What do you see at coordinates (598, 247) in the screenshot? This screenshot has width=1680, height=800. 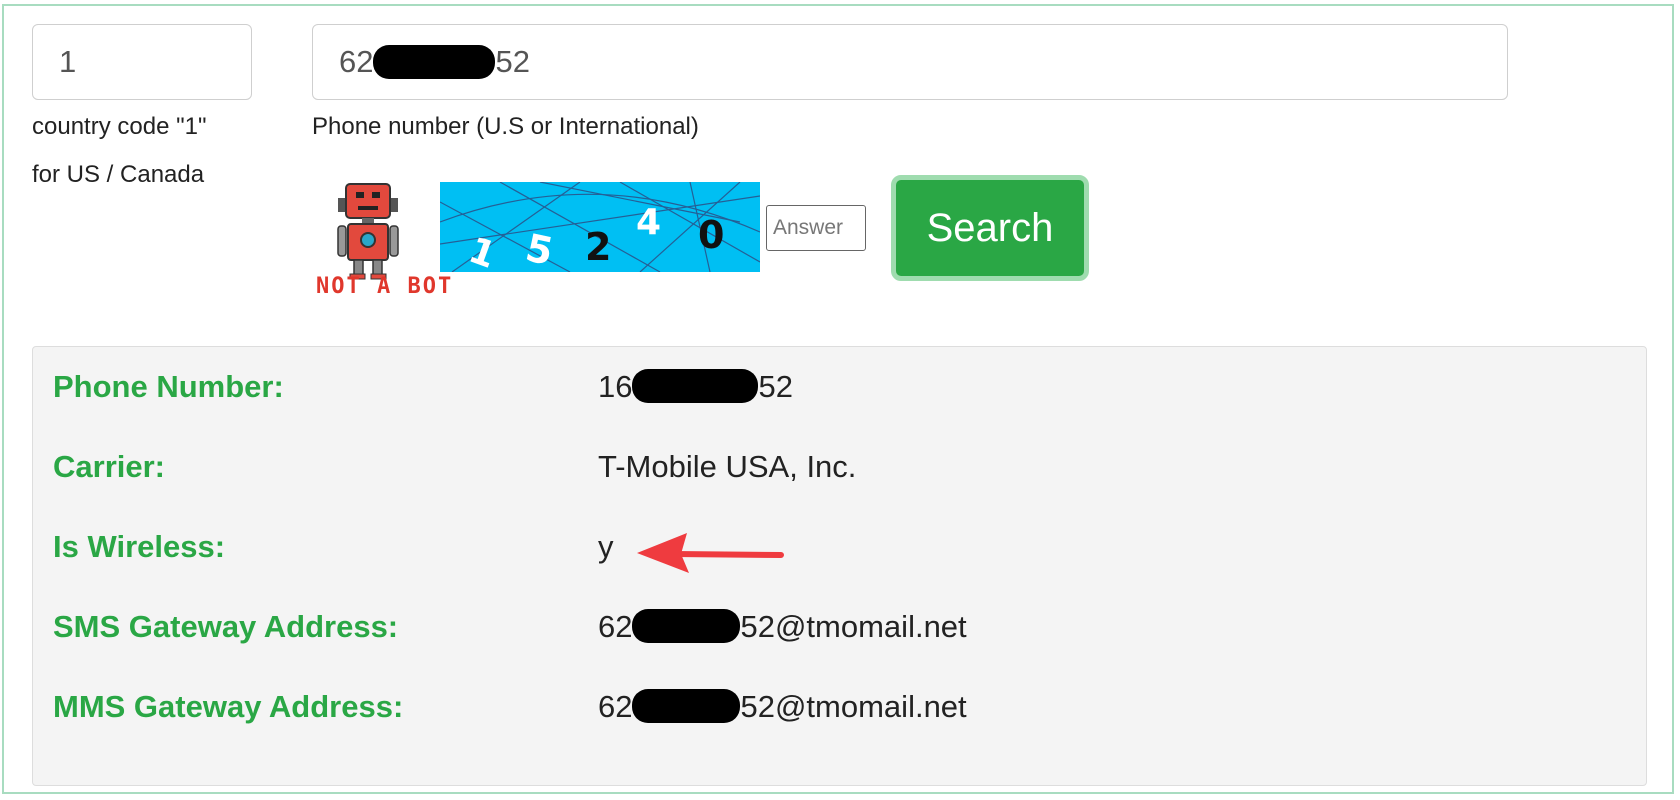 I see `captcha-digit: 2` at bounding box center [598, 247].